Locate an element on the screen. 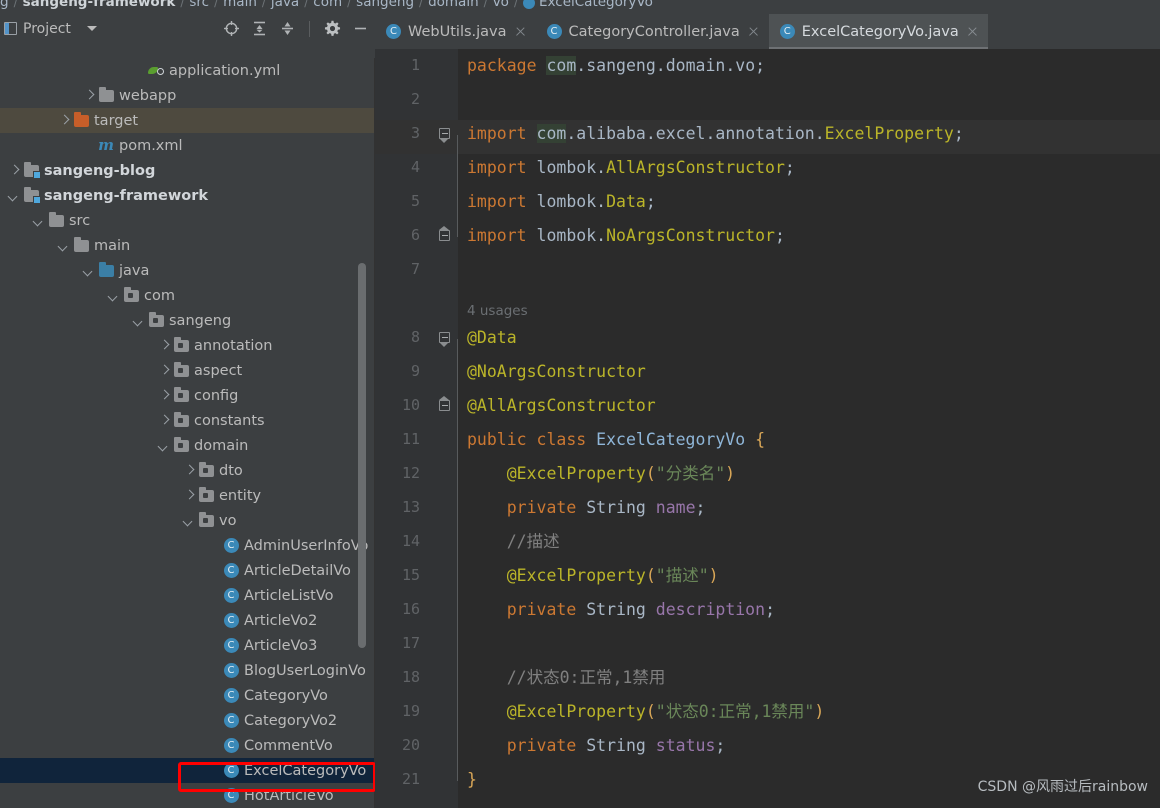 The height and width of the screenshot is (808, 1160). line-number: 5 is located at coordinates (415, 201).